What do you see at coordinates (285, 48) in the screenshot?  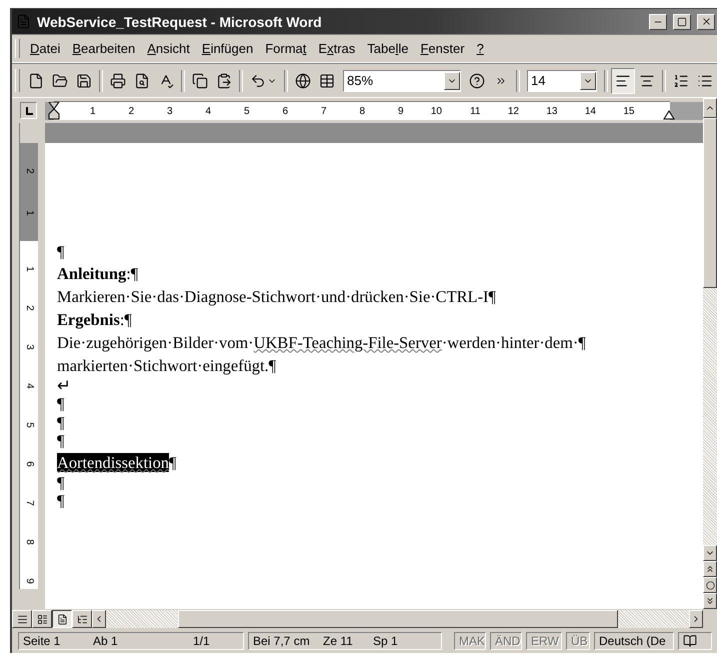 I see `menu-item: Format` at bounding box center [285, 48].